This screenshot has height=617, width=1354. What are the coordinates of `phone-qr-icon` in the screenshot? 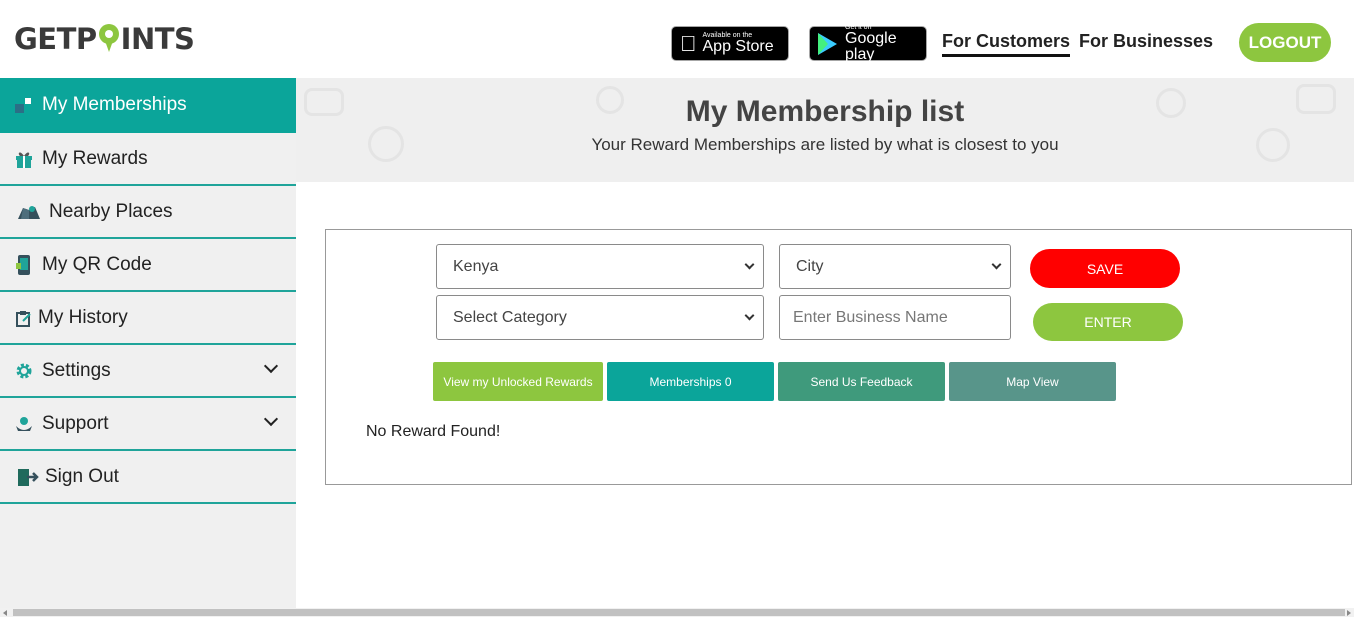 It's located at (24, 265).